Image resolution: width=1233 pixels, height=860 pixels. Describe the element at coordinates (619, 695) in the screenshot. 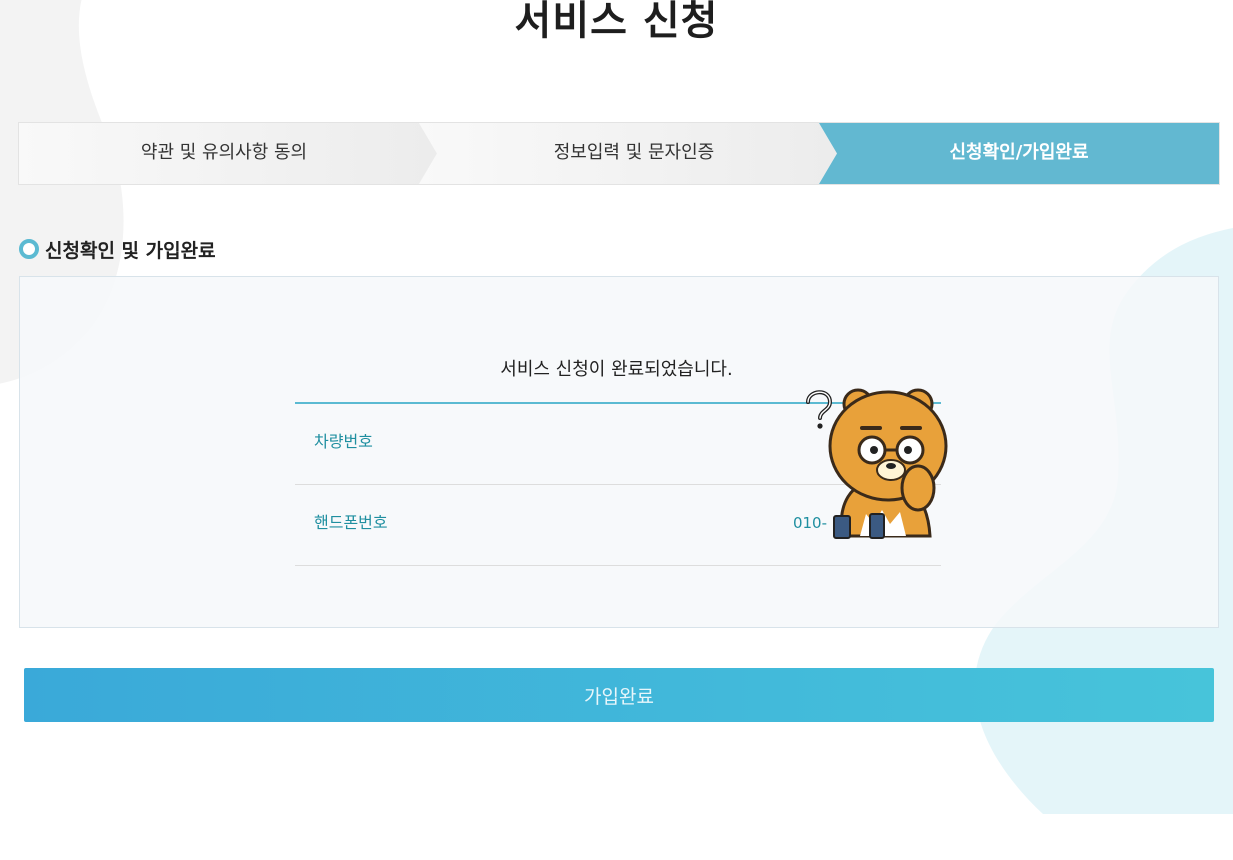

I see `complete-signup-button: 가입완료` at that location.